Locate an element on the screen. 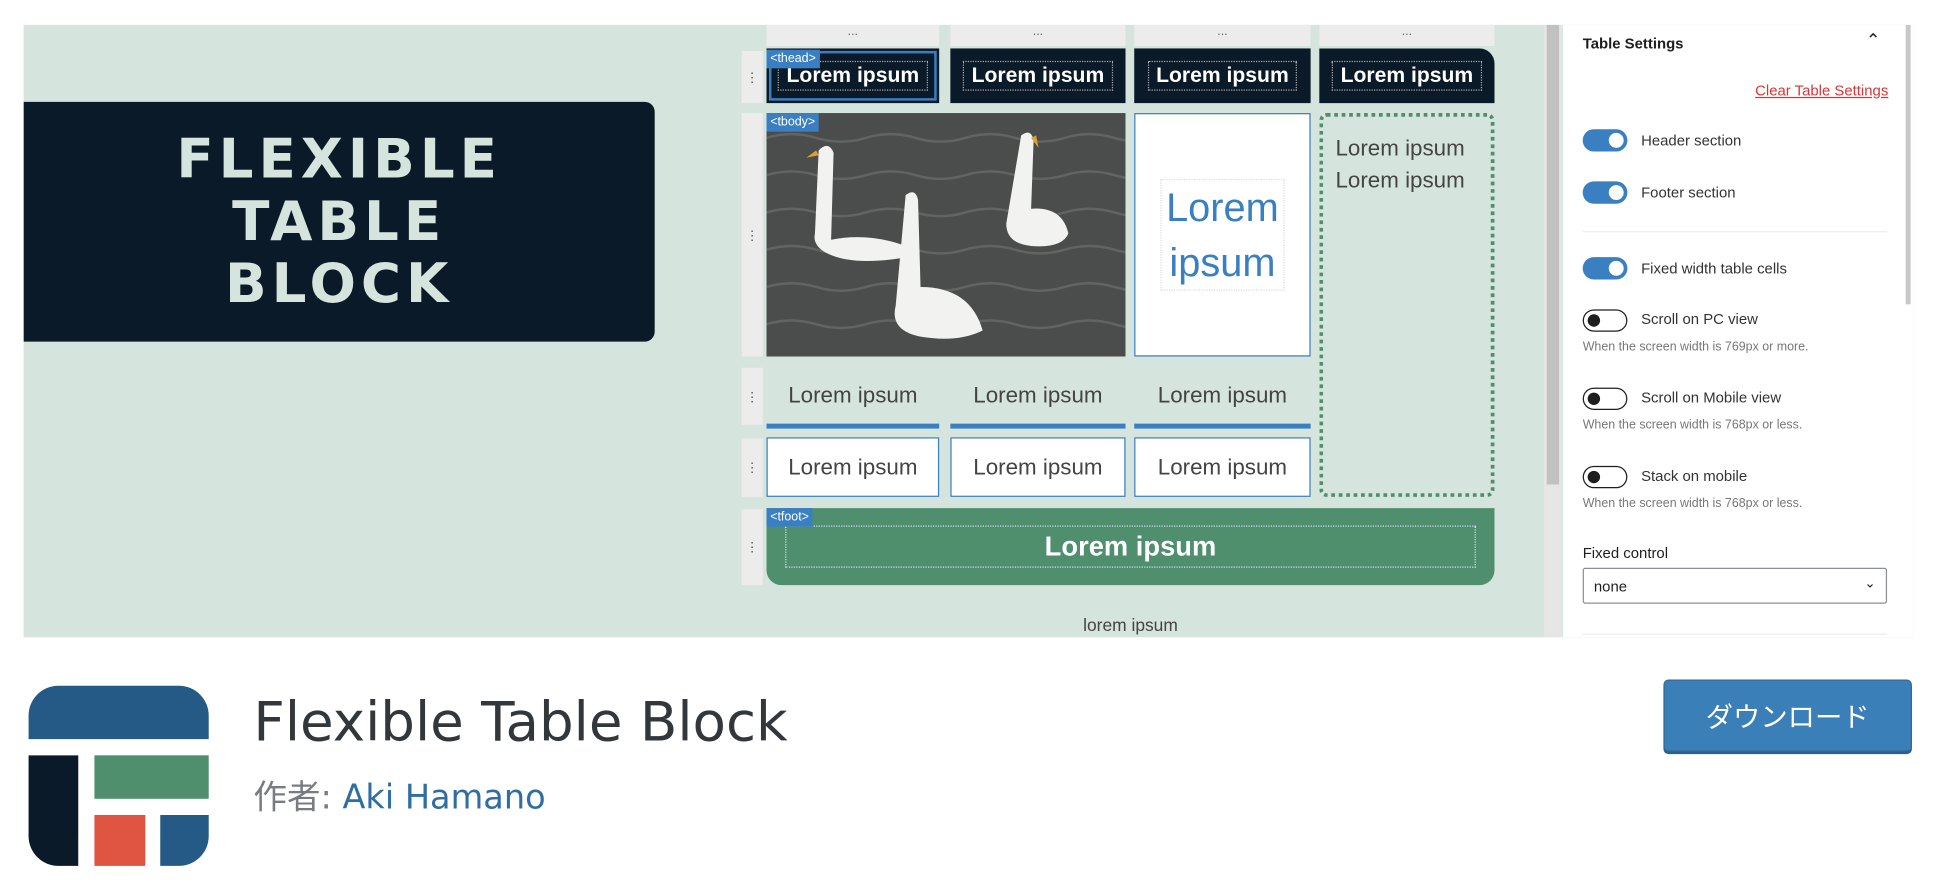 Image resolution: width=1938 pixels, height=896 pixels. big-text-cell: Lorem ipsum is located at coordinates (1222, 235).